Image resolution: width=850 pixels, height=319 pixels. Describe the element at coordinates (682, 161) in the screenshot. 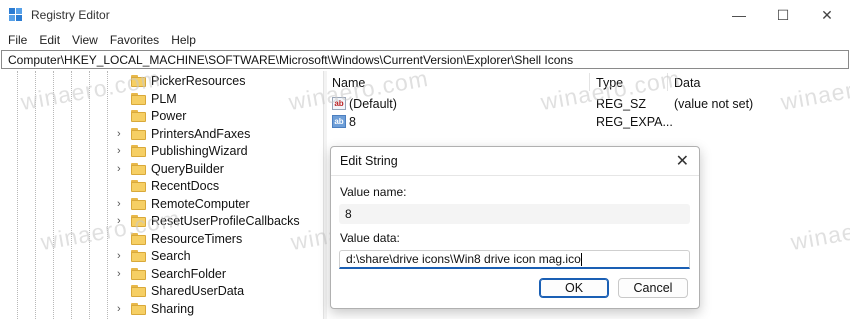

I see `dialog-close-icon: ✕` at that location.